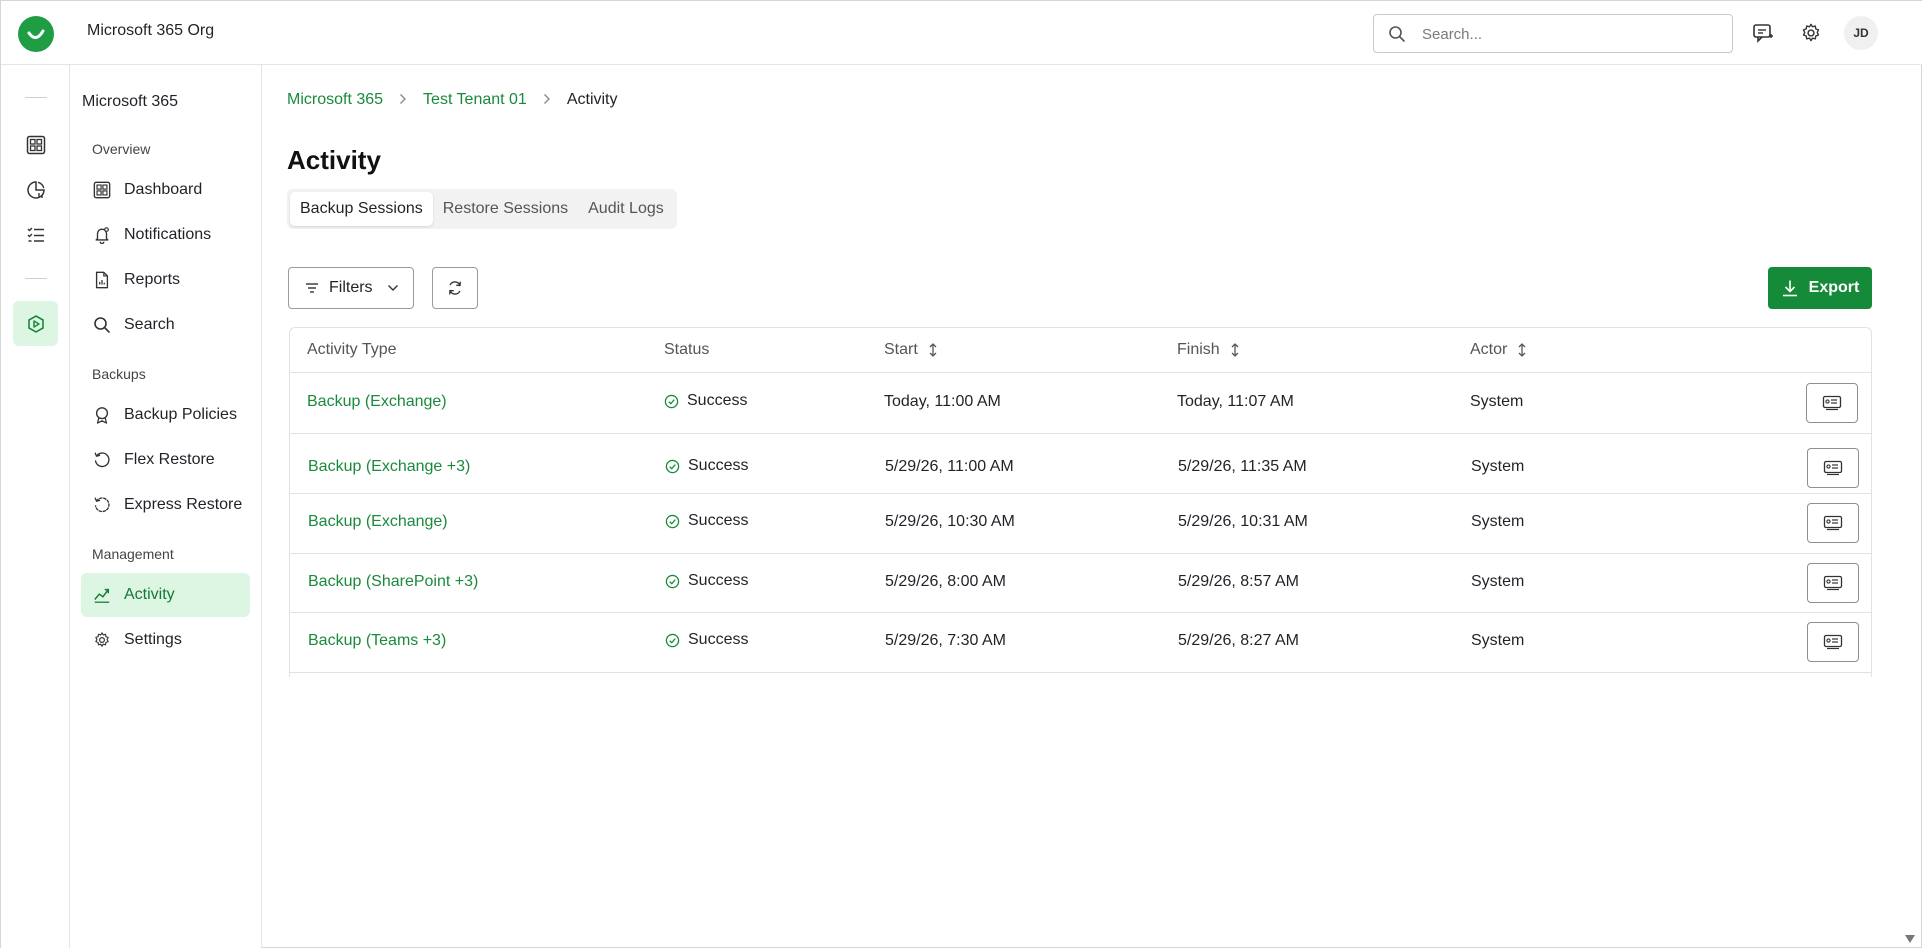  I want to click on rail-m365-icon, so click(35, 323).